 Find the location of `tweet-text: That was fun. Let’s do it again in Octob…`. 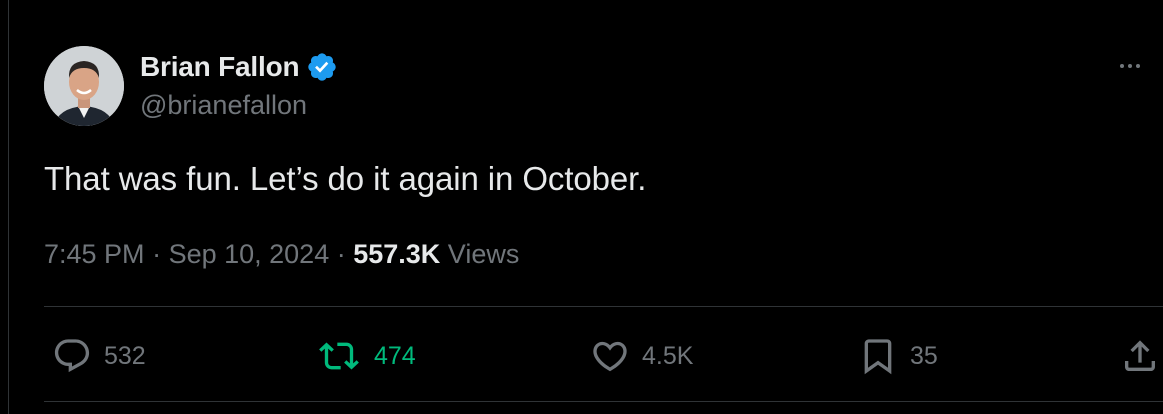

tweet-text: That was fun. Let’s do it again in Octob… is located at coordinates (345, 178).